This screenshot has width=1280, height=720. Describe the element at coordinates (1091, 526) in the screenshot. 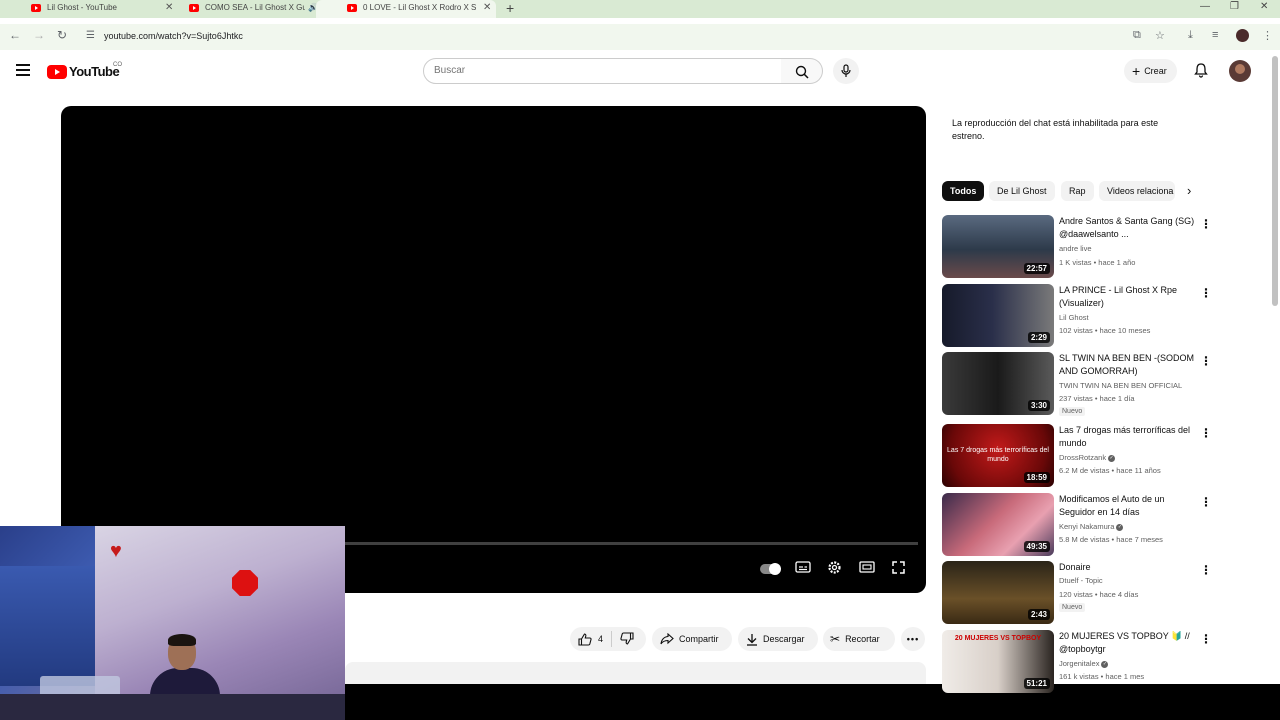

I see `channel-name: Kenyi Nakamura ✓` at that location.